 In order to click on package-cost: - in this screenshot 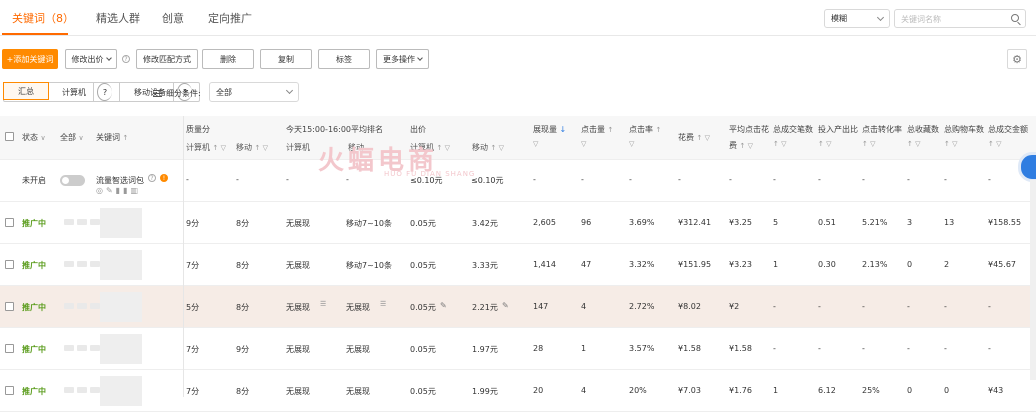, I will do `click(679, 179)`.